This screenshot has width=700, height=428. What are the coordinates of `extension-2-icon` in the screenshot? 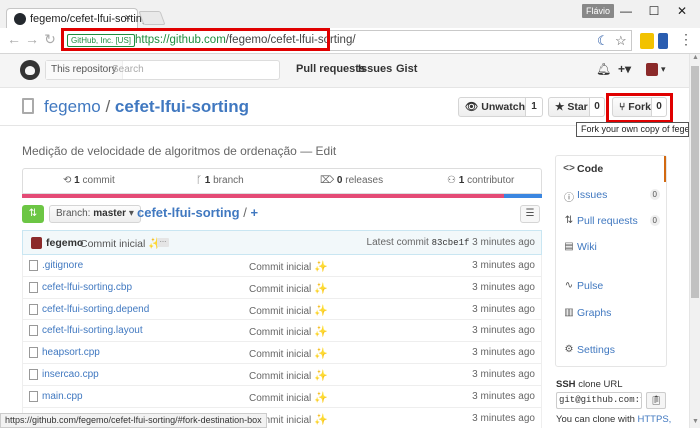 It's located at (663, 41).